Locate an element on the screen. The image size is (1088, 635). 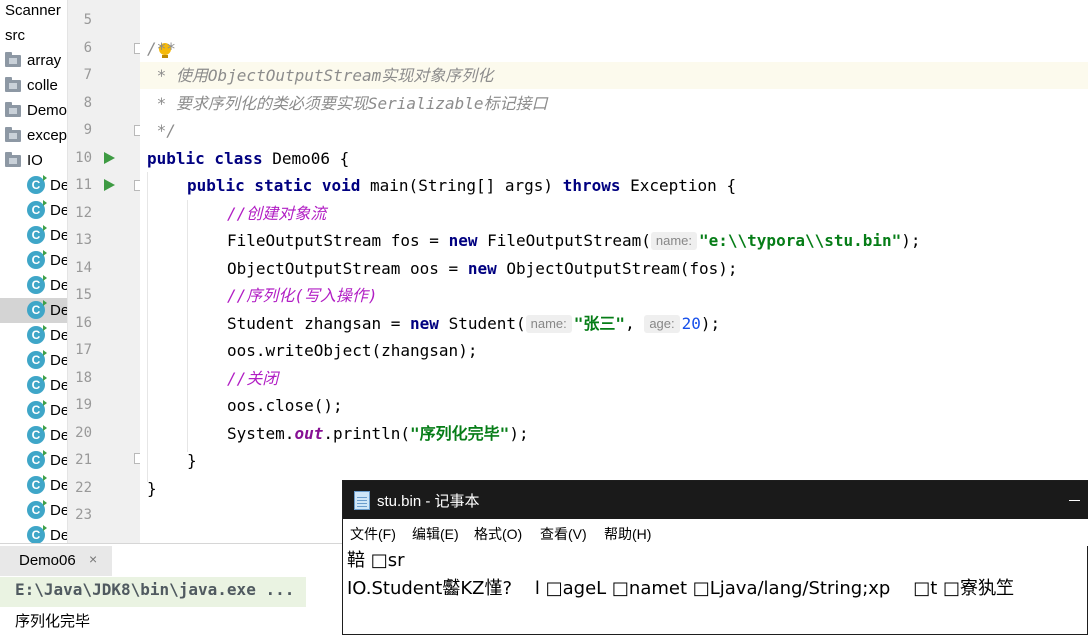
menu-help: 帮助(H) is located at coordinates (627, 534).